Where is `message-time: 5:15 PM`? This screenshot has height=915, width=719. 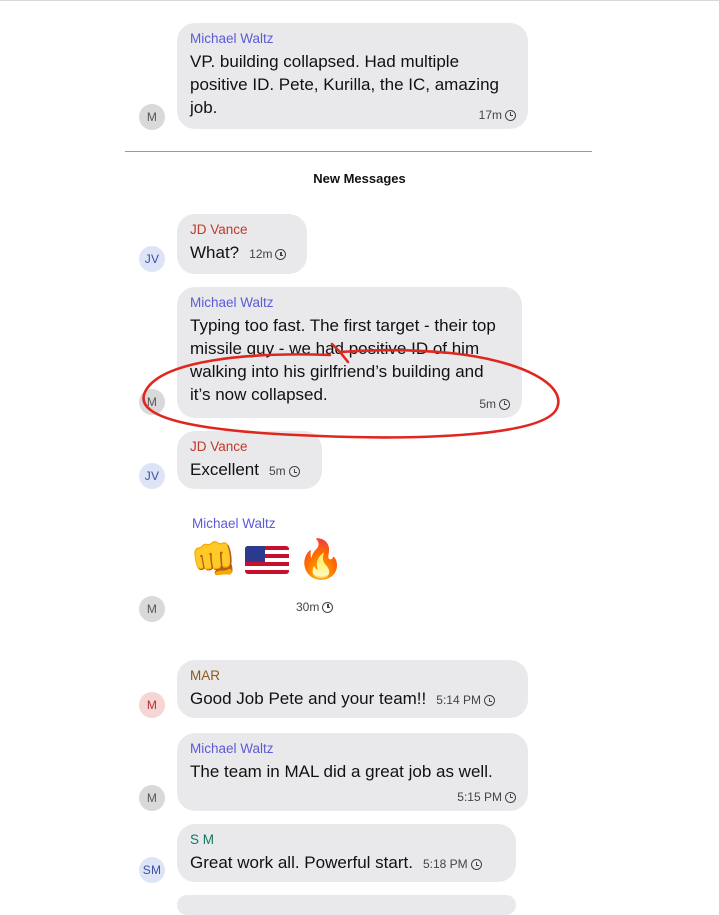 message-time: 5:15 PM is located at coordinates (486, 797).